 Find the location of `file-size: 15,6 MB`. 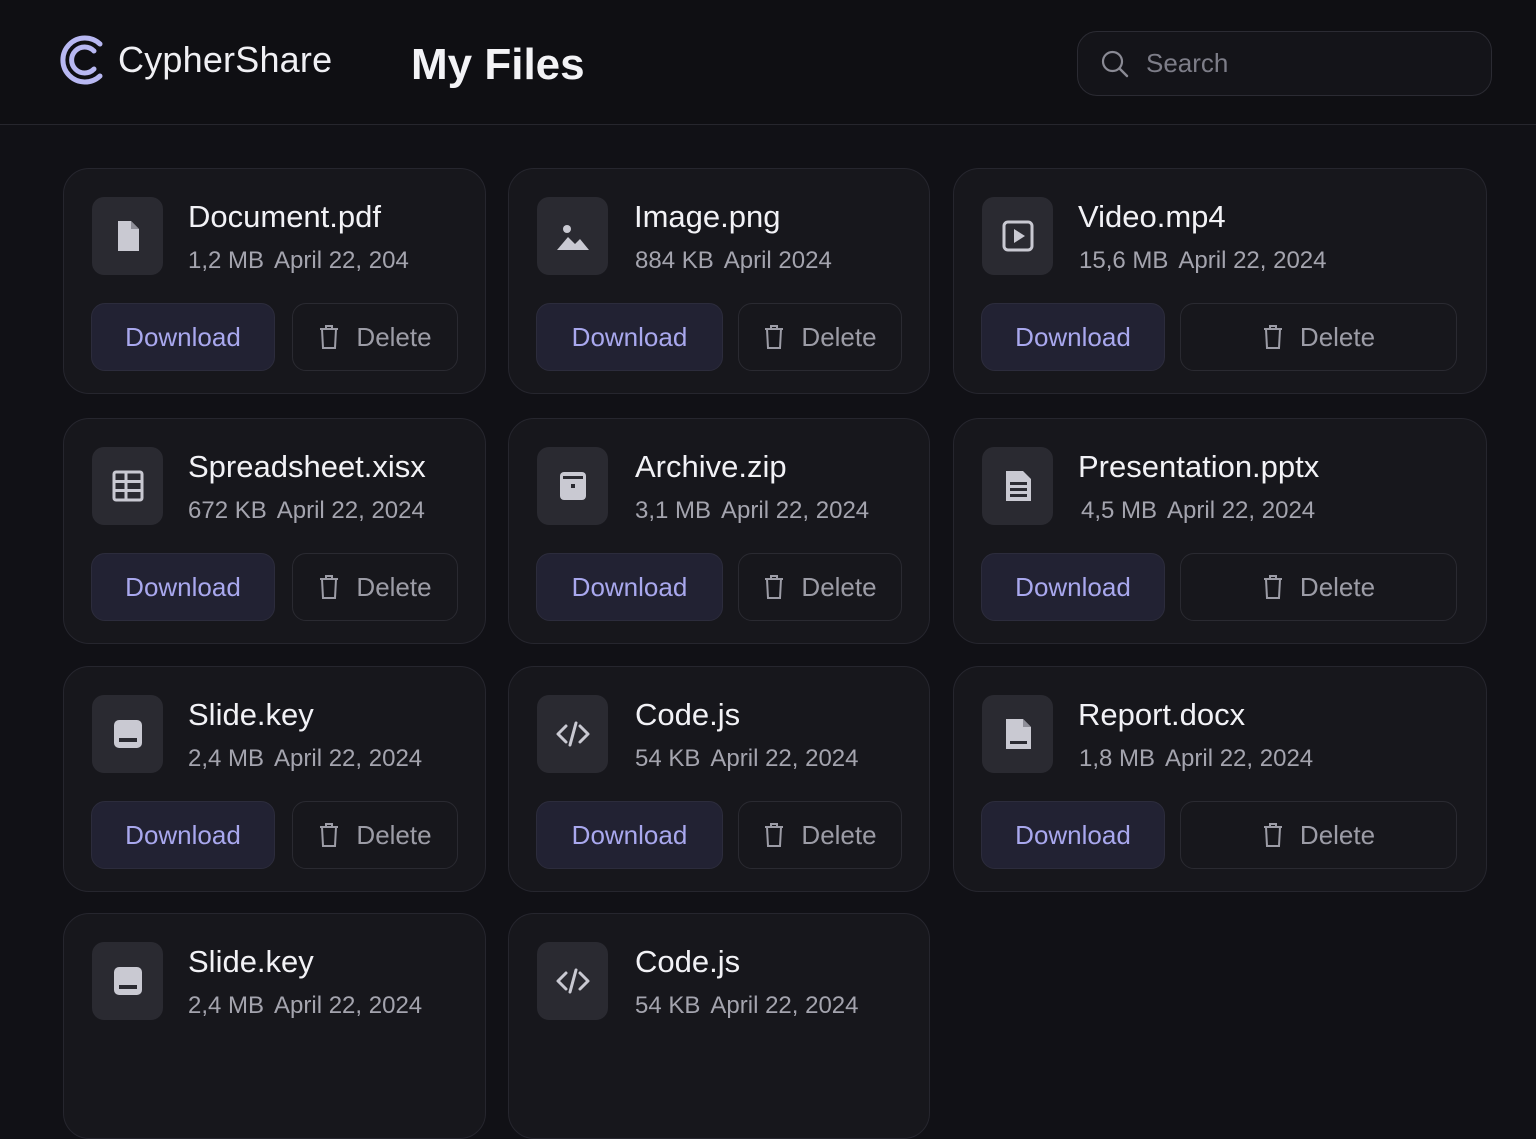

file-size: 15,6 MB is located at coordinates (1124, 260).